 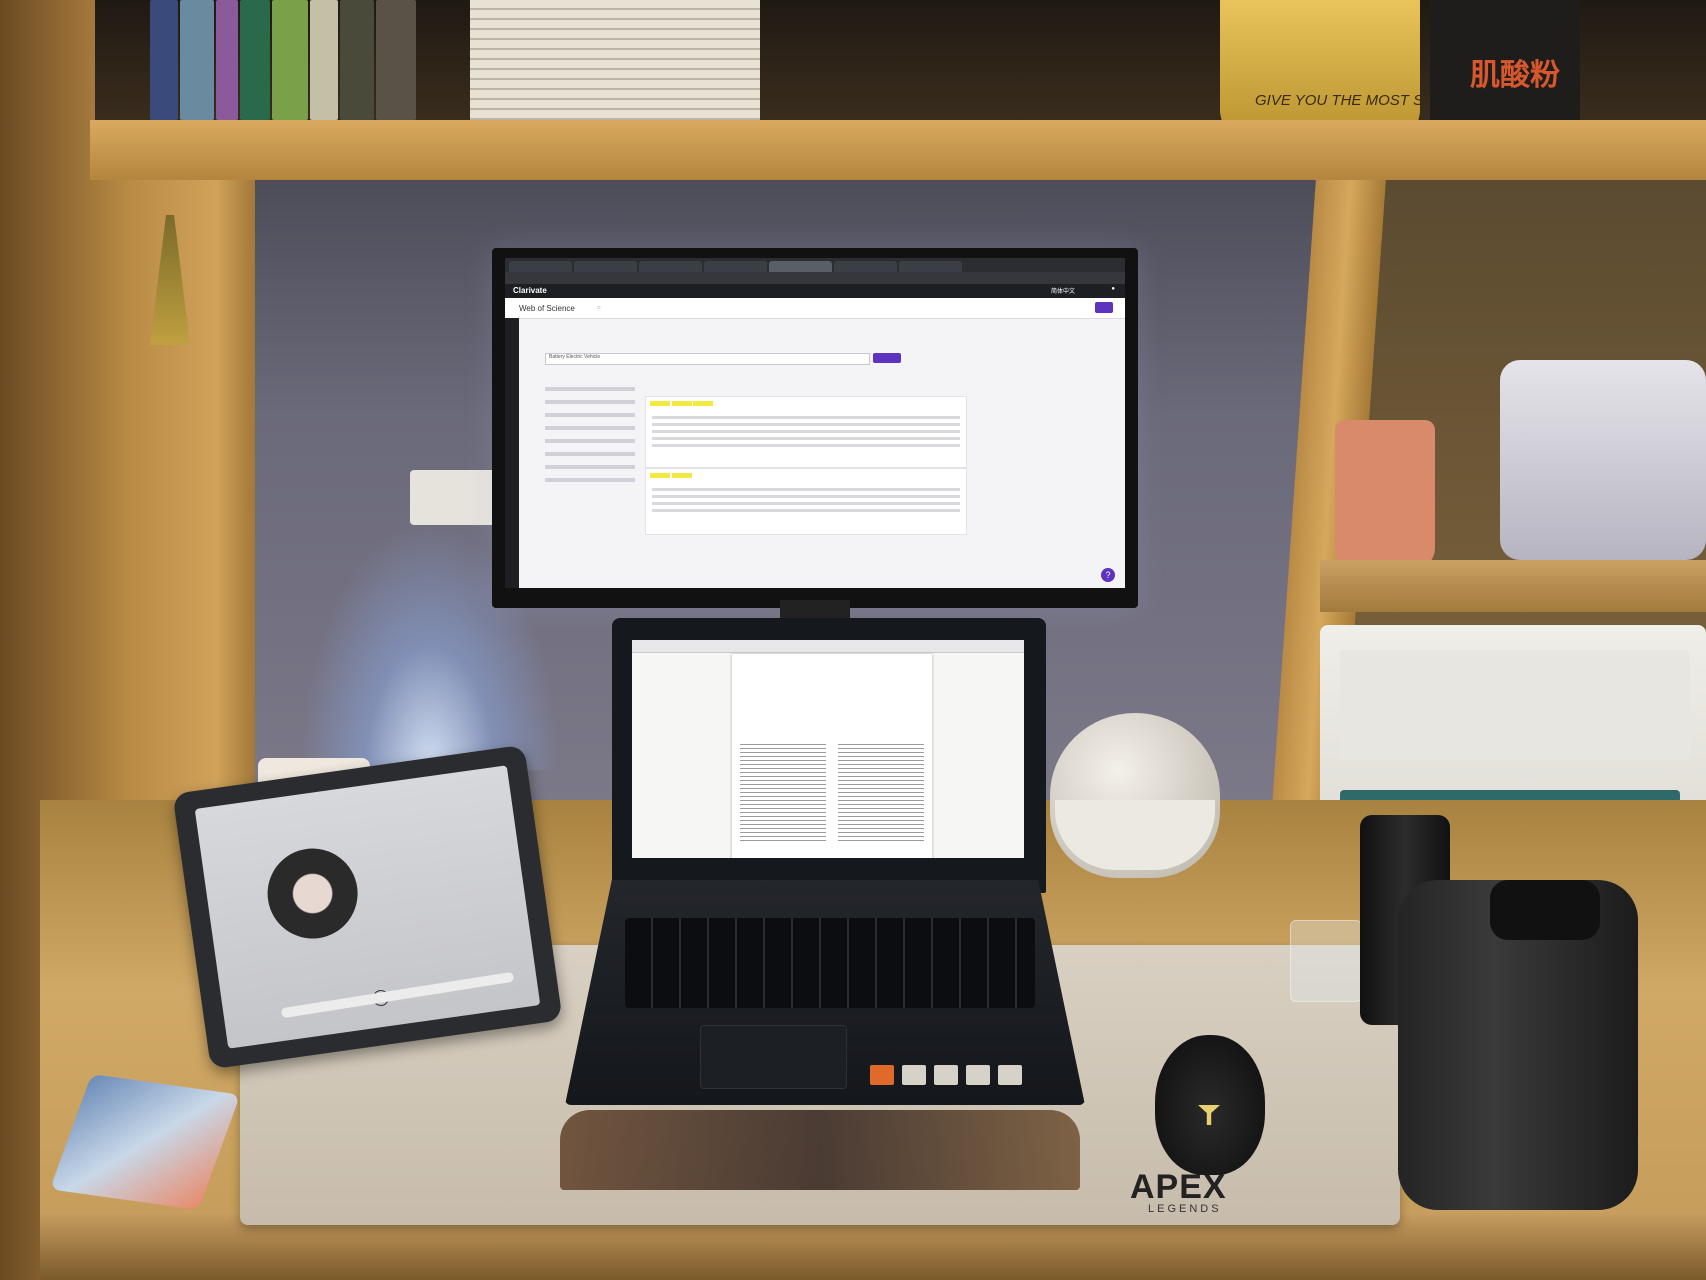 I want to click on touchpad, so click(x=773, y=1057).